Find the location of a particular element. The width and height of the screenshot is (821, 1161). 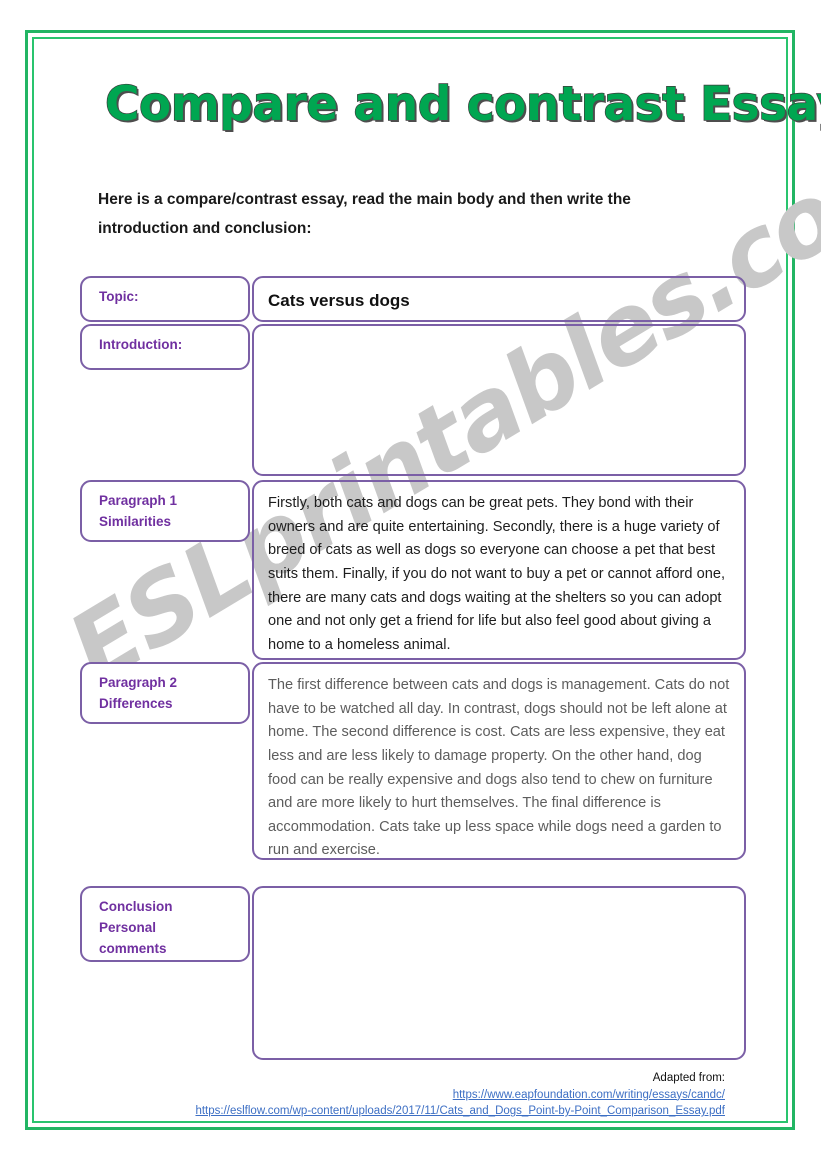

row-label-introduction-text: Introduction: is located at coordinates (141, 344).